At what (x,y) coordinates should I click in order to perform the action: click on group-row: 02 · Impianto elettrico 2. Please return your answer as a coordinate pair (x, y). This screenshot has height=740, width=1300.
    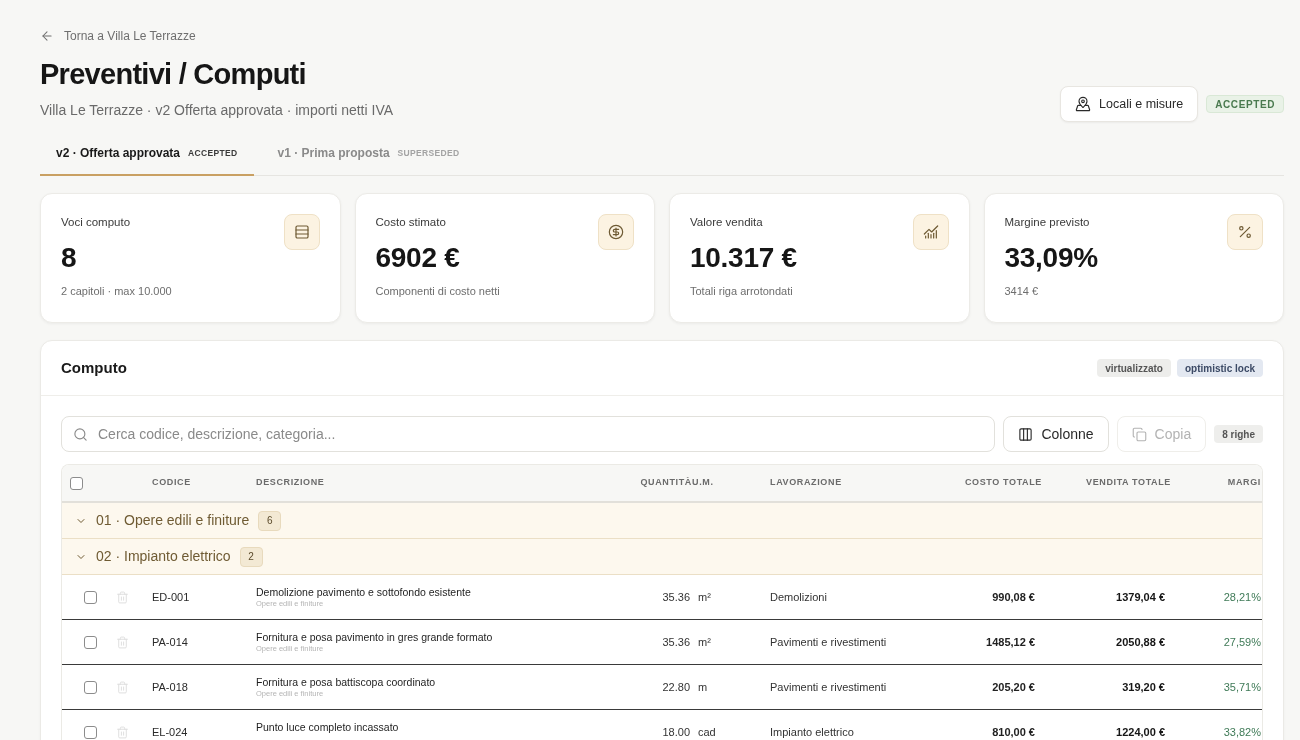
    Looking at the image, I should click on (662, 557).